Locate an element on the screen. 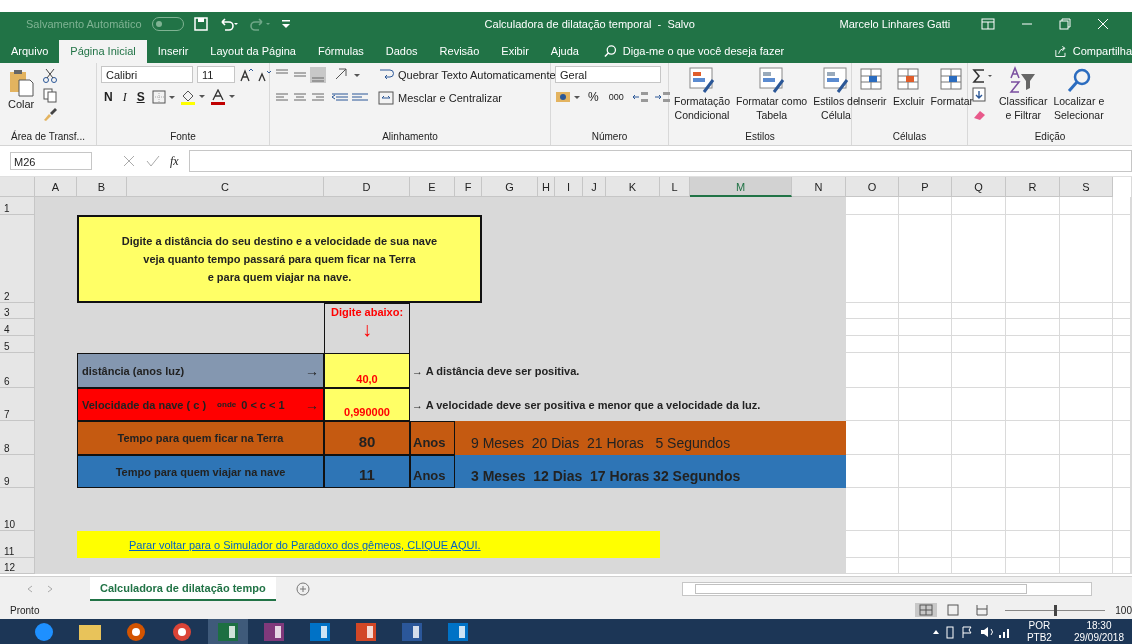  taskbar-app-icon is located at coordinates (228, 631).